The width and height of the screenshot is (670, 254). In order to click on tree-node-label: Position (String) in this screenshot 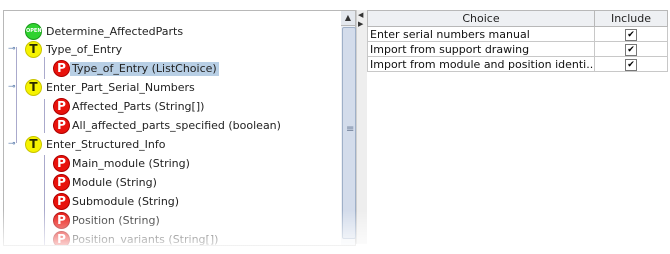, I will do `click(116, 220)`.